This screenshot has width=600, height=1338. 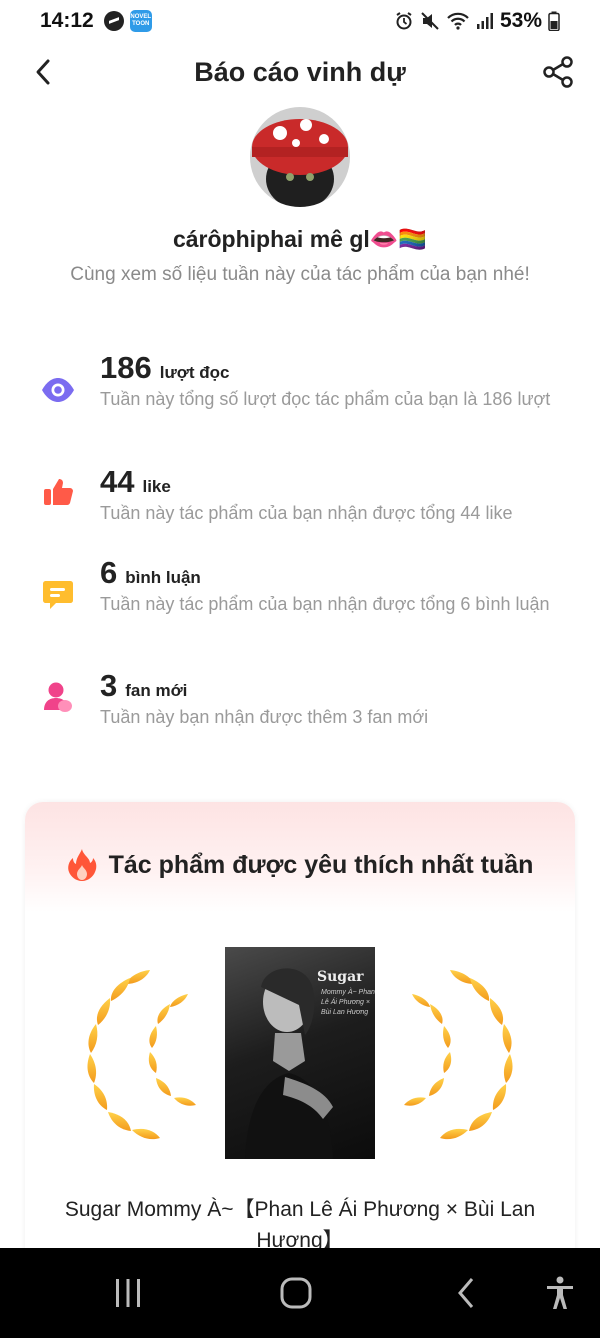 I want to click on home-icon, so click(x=296, y=1293).